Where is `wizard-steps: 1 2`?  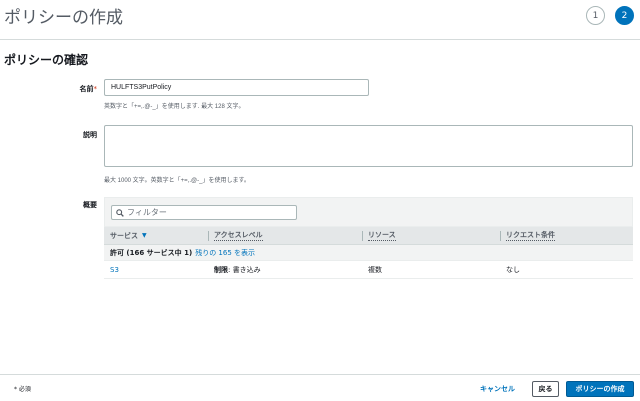 wizard-steps: 1 2 is located at coordinates (610, 15).